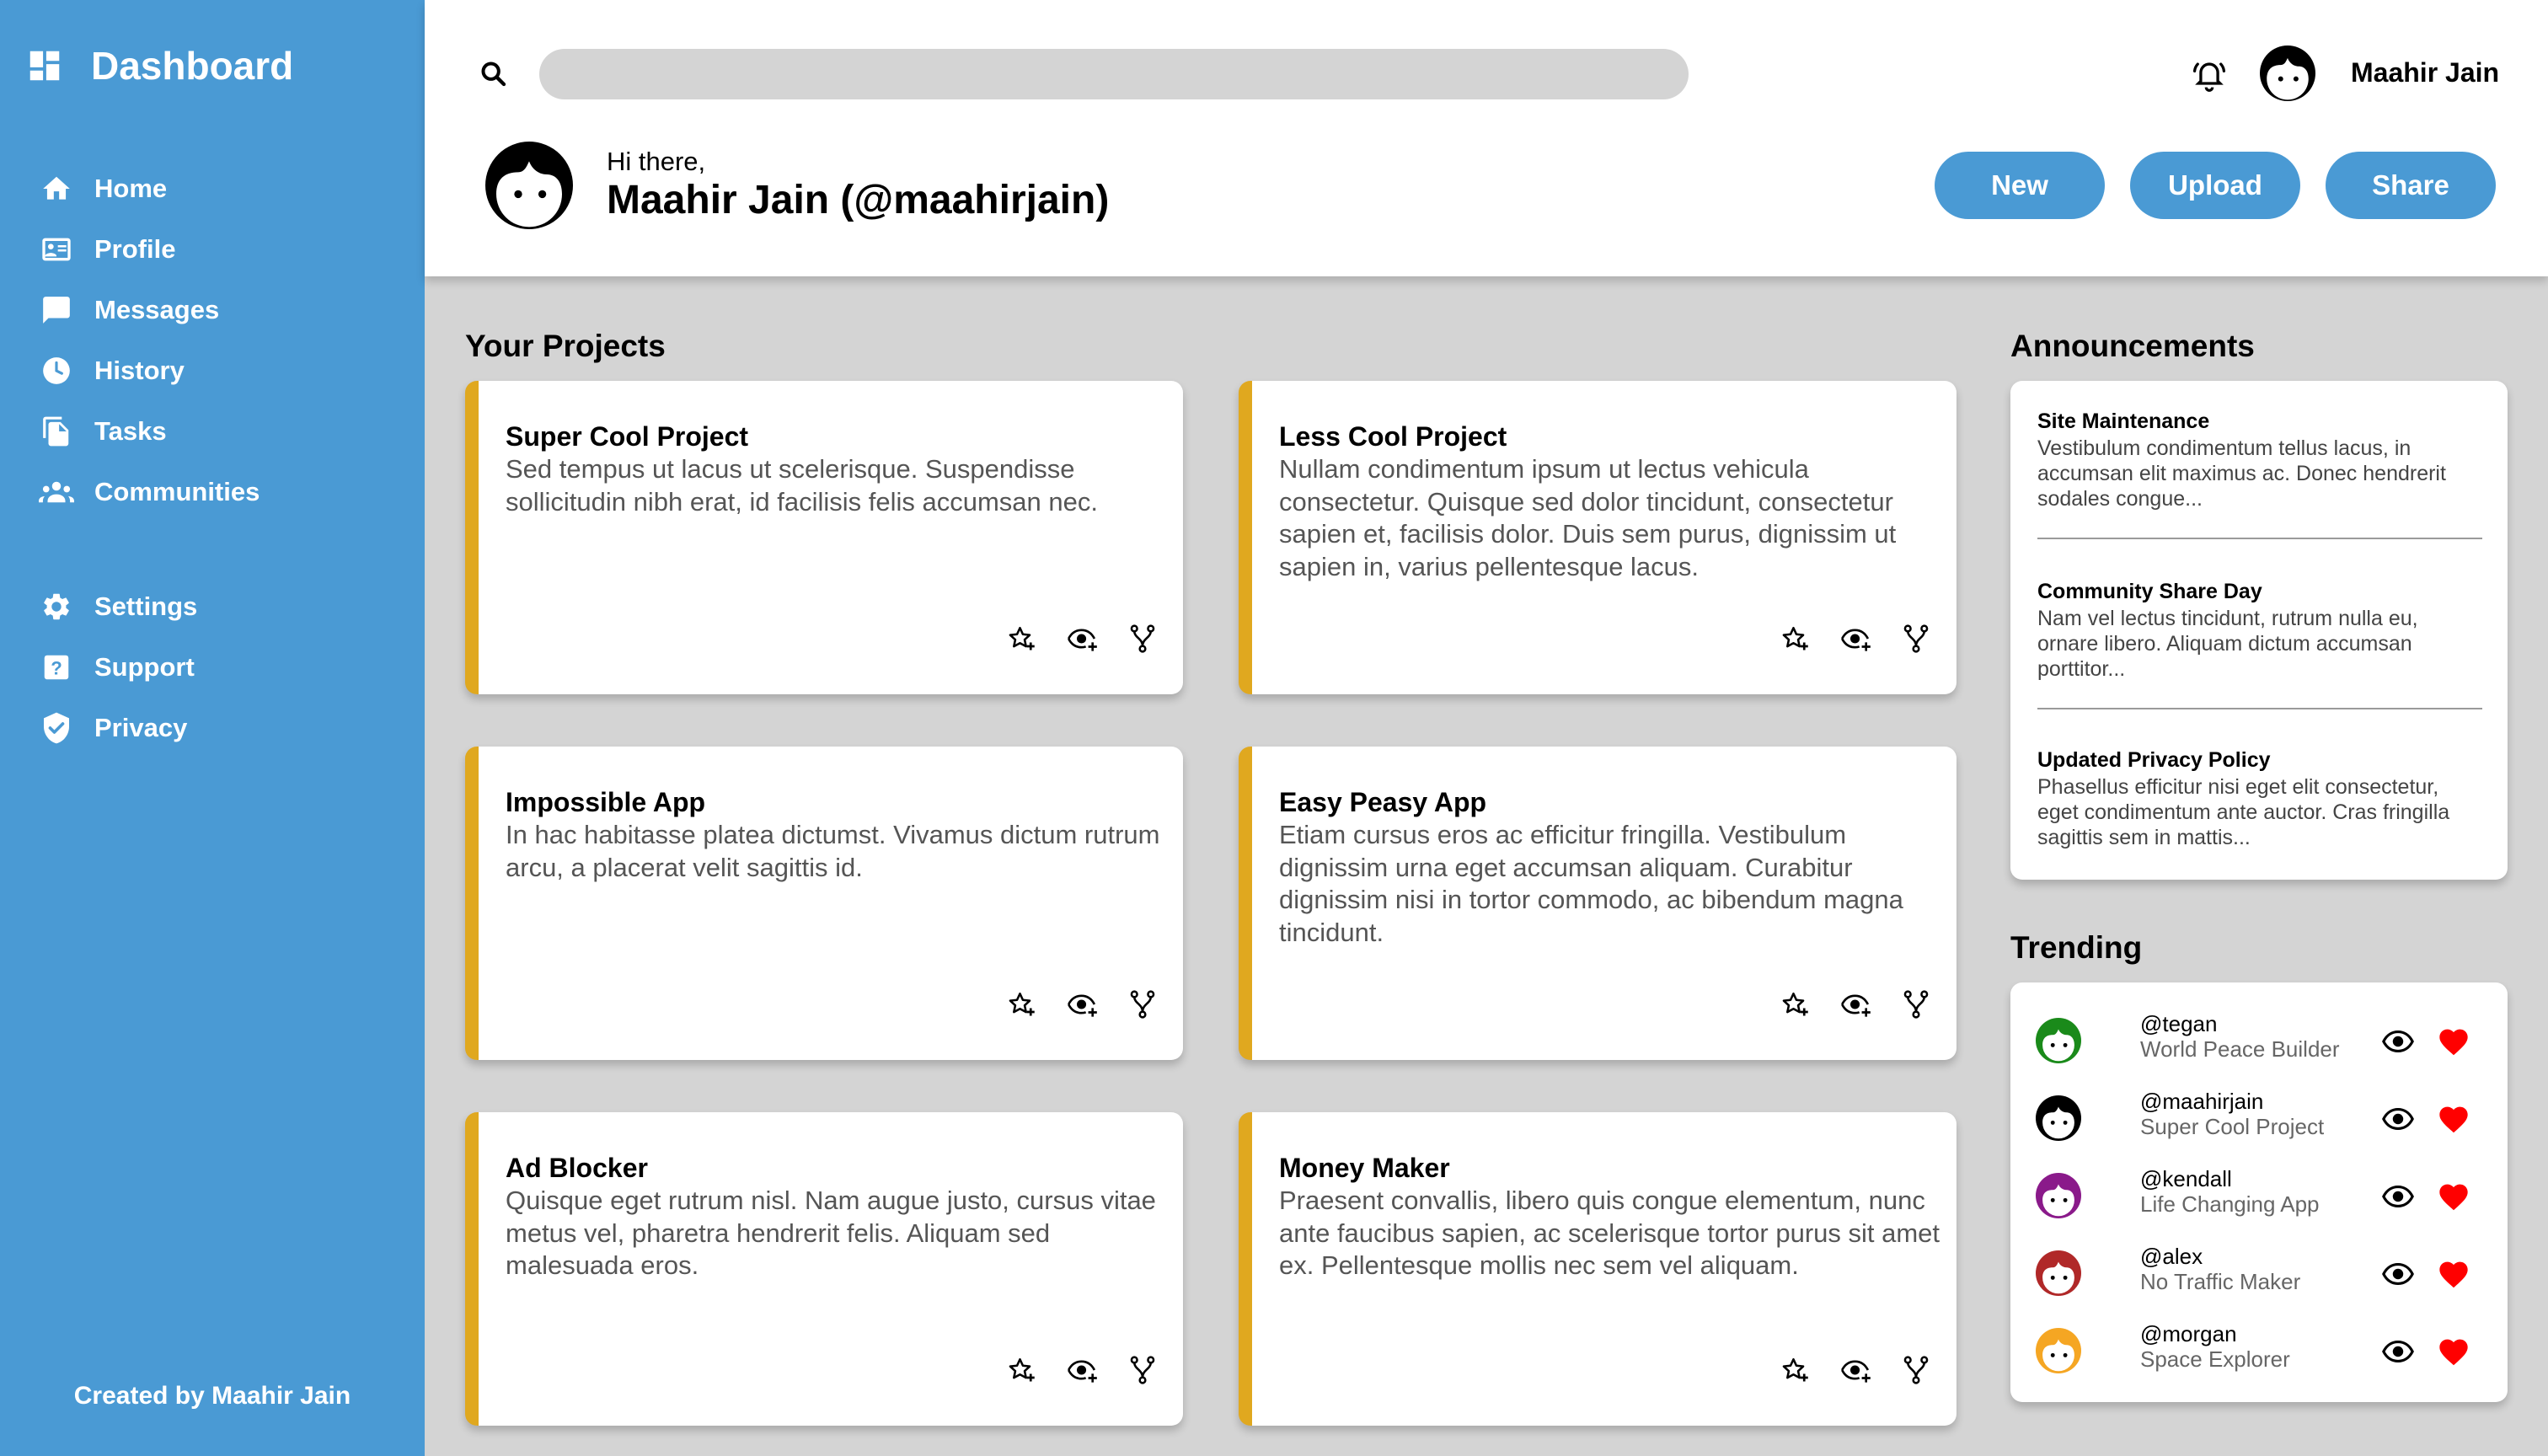 The width and height of the screenshot is (2548, 1456). Describe the element at coordinates (2132, 346) in the screenshot. I see `announcements-title: Announcements` at that location.